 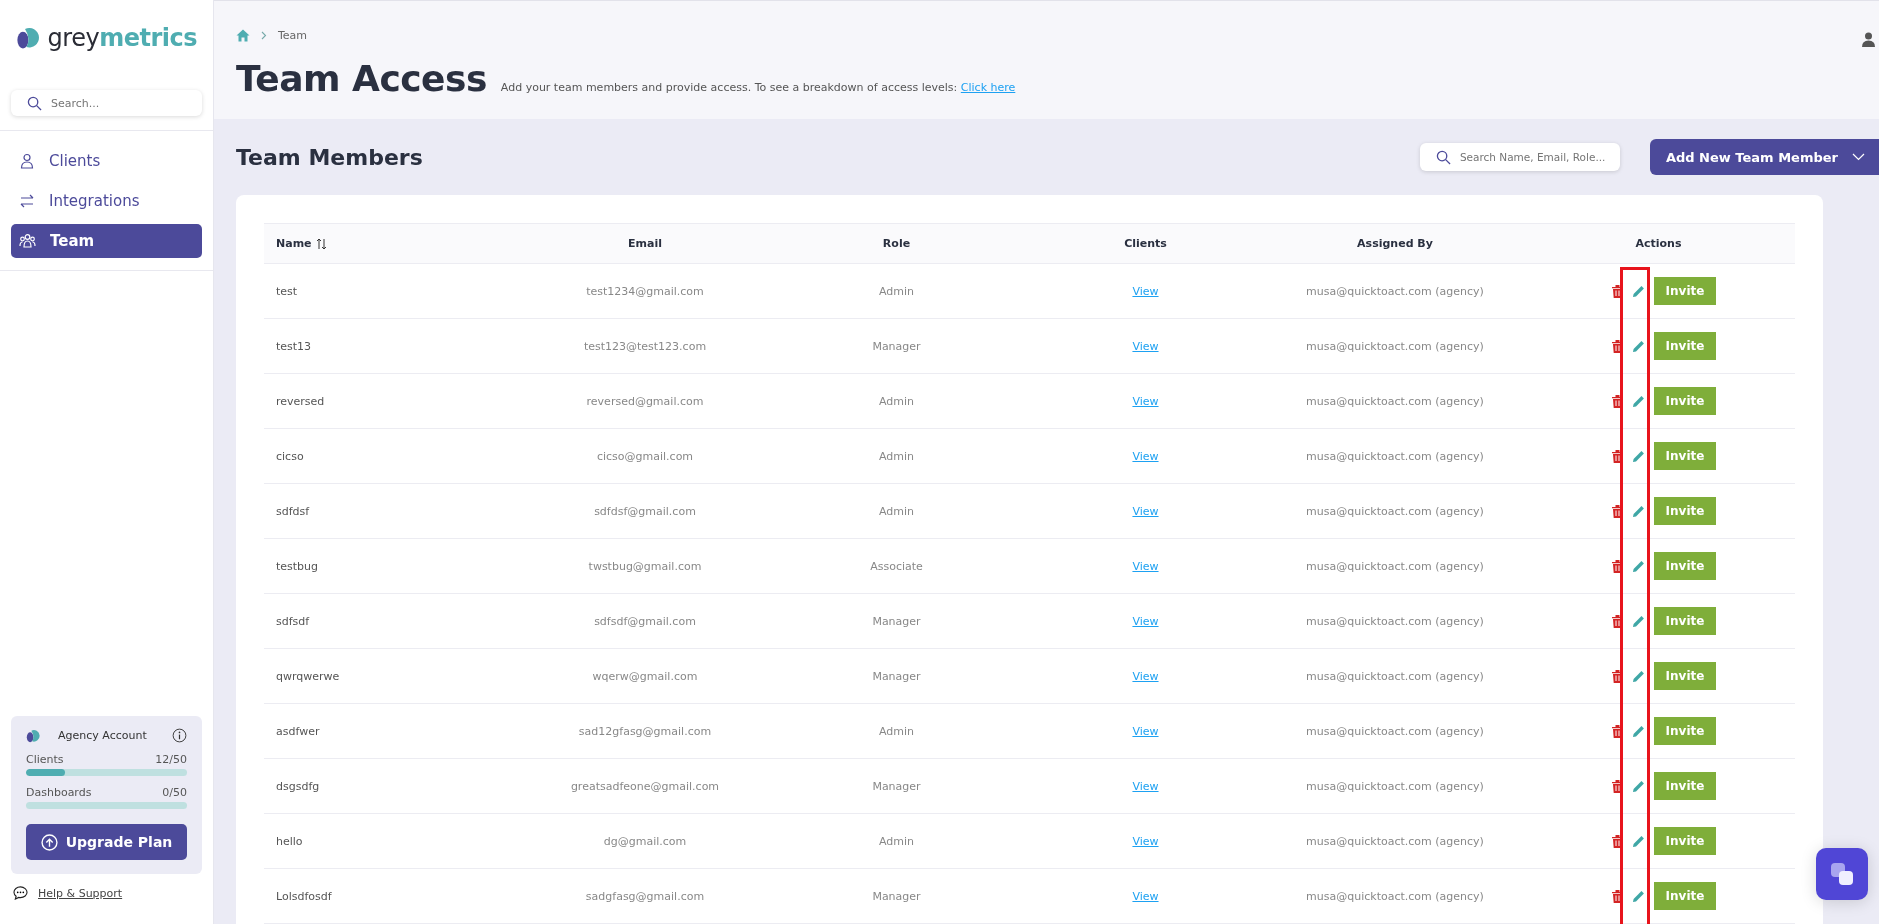 I want to click on chat-bubble-icon, so click(x=20, y=893).